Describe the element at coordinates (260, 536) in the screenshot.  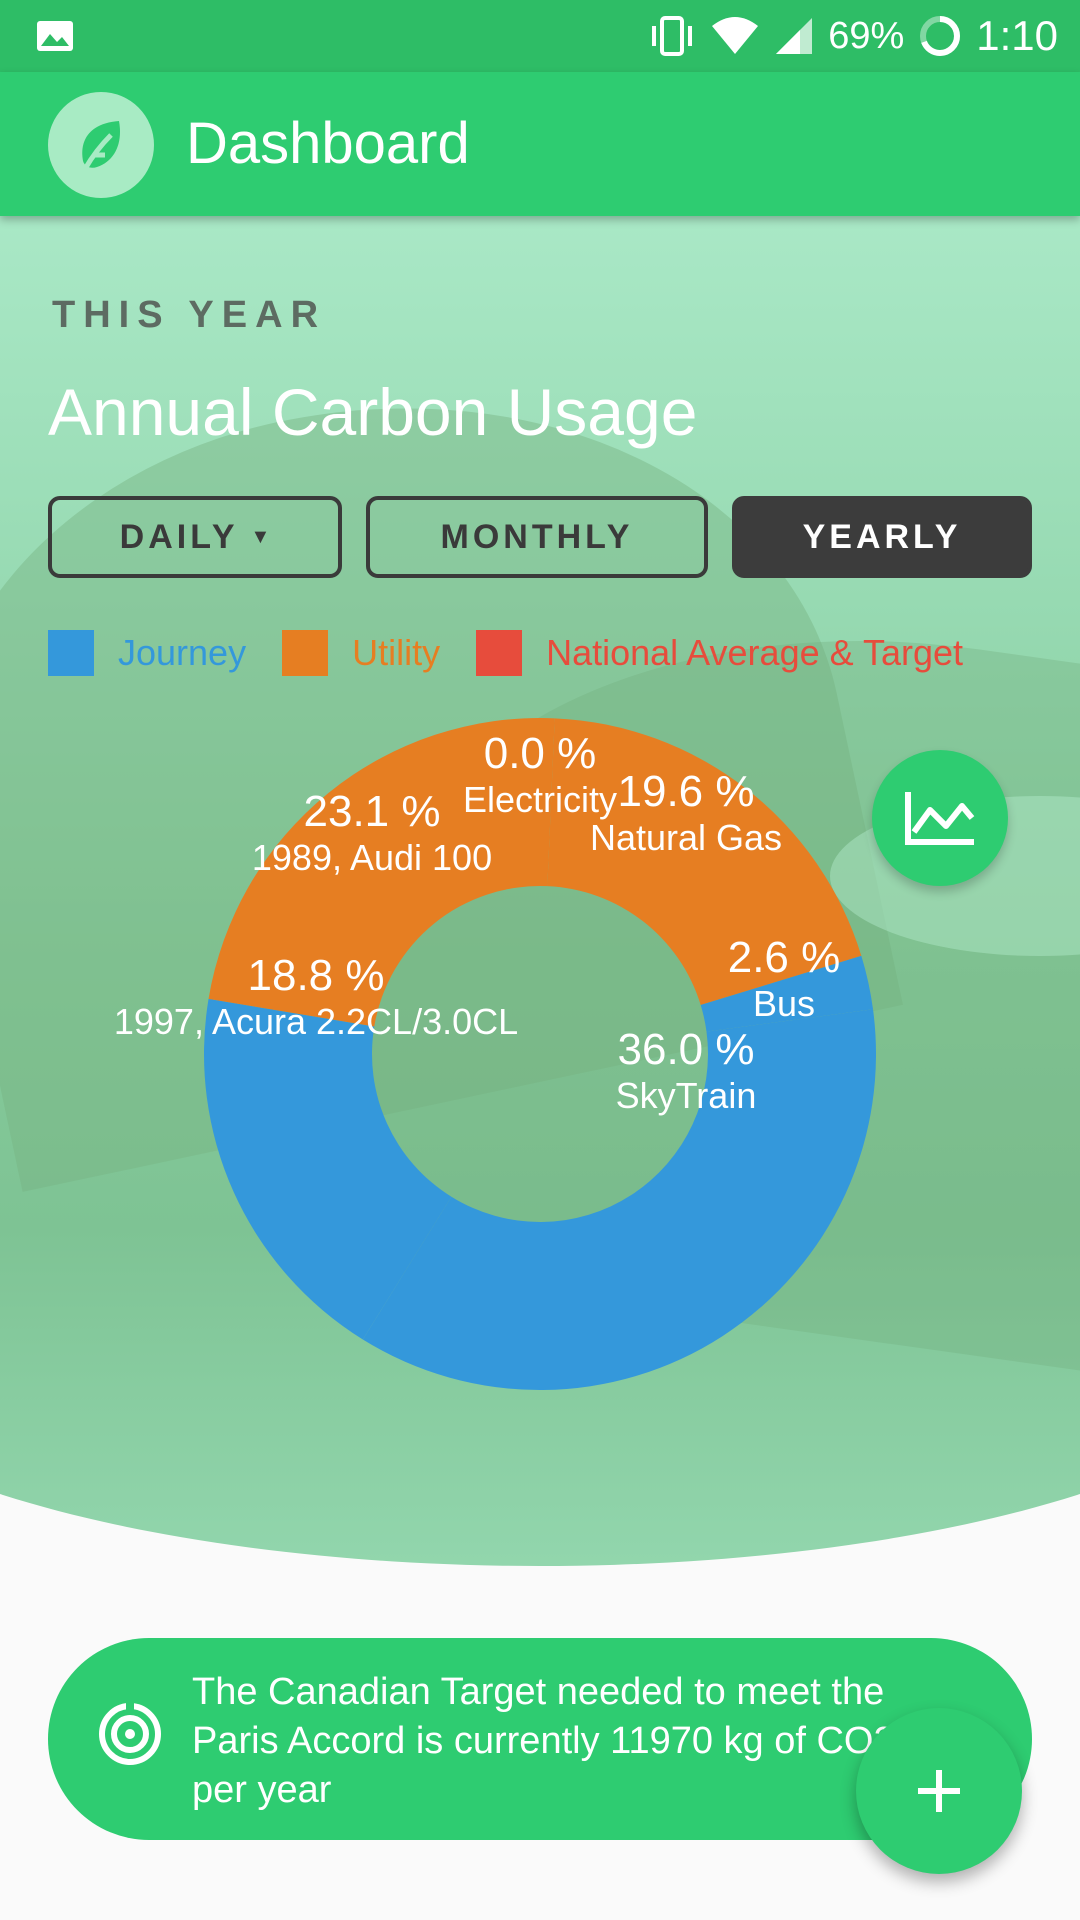
I see `caret-down-icon: ▼` at that location.